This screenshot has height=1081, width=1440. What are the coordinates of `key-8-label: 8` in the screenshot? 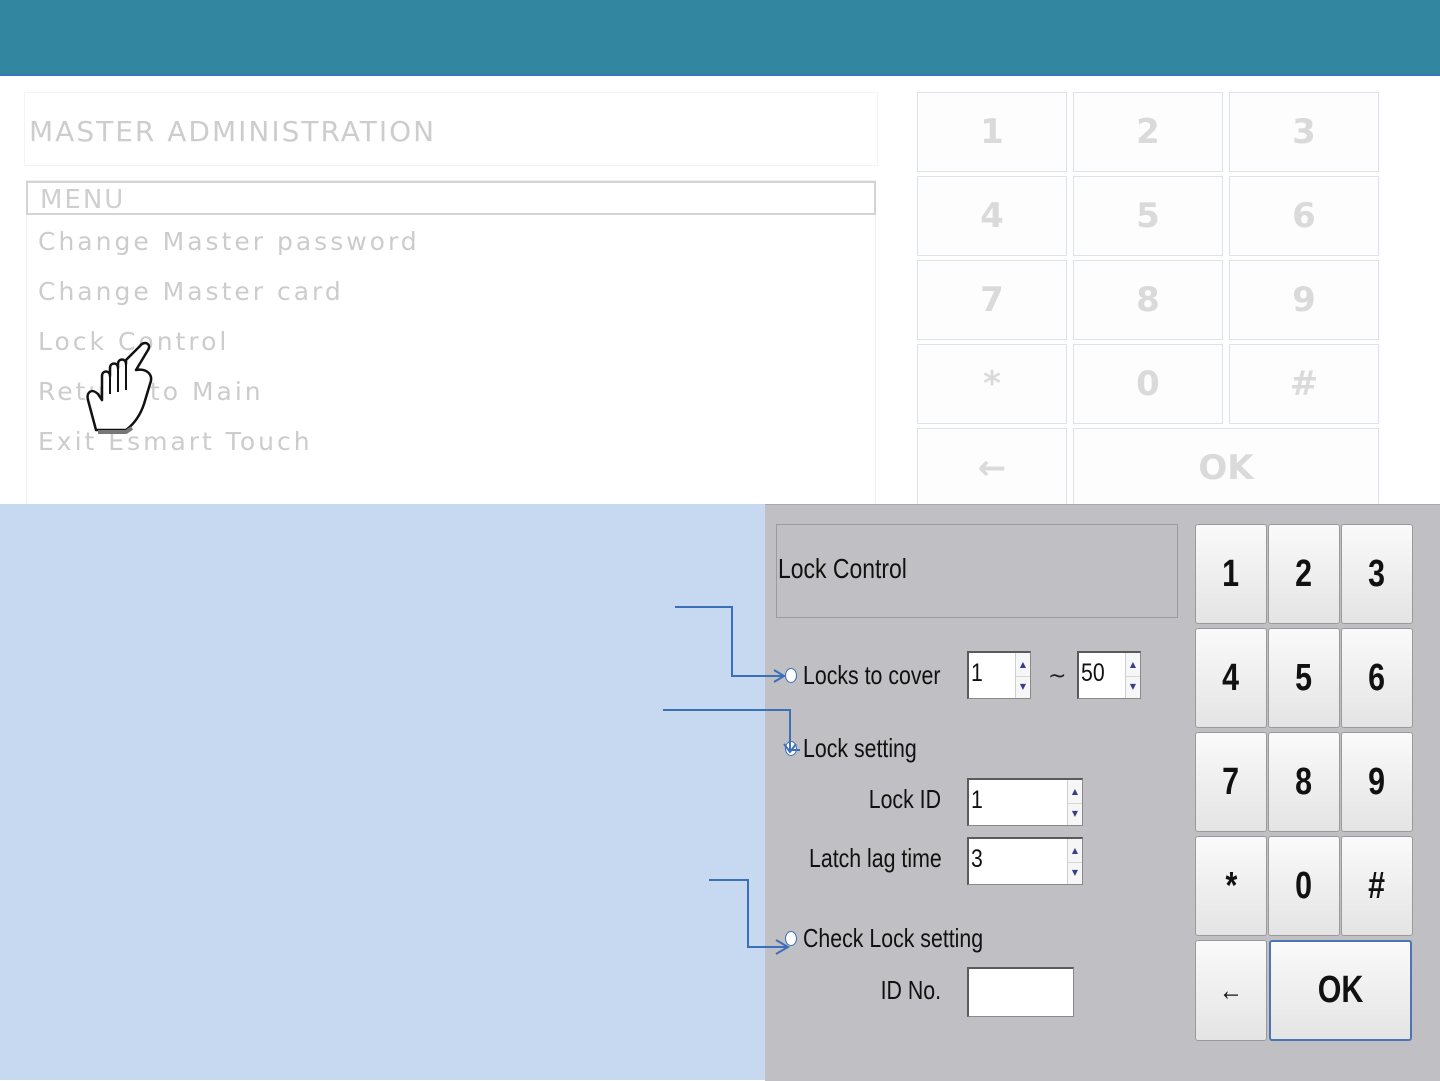 It's located at (1304, 781).